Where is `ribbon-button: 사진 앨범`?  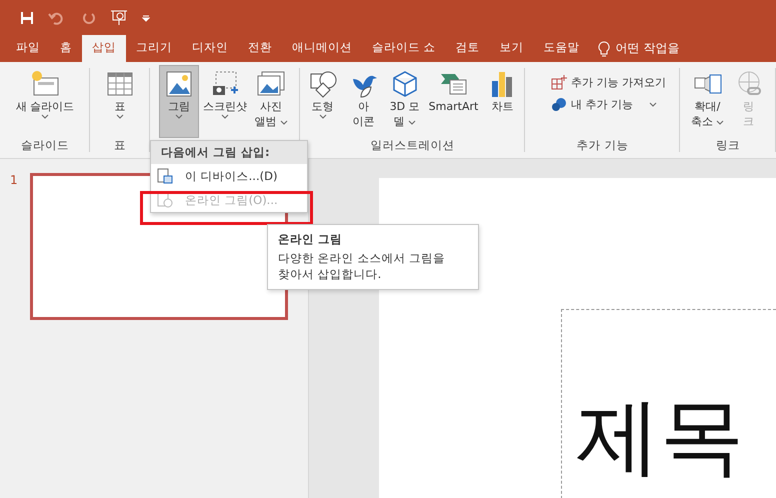 ribbon-button: 사진 앨범 is located at coordinates (271, 101).